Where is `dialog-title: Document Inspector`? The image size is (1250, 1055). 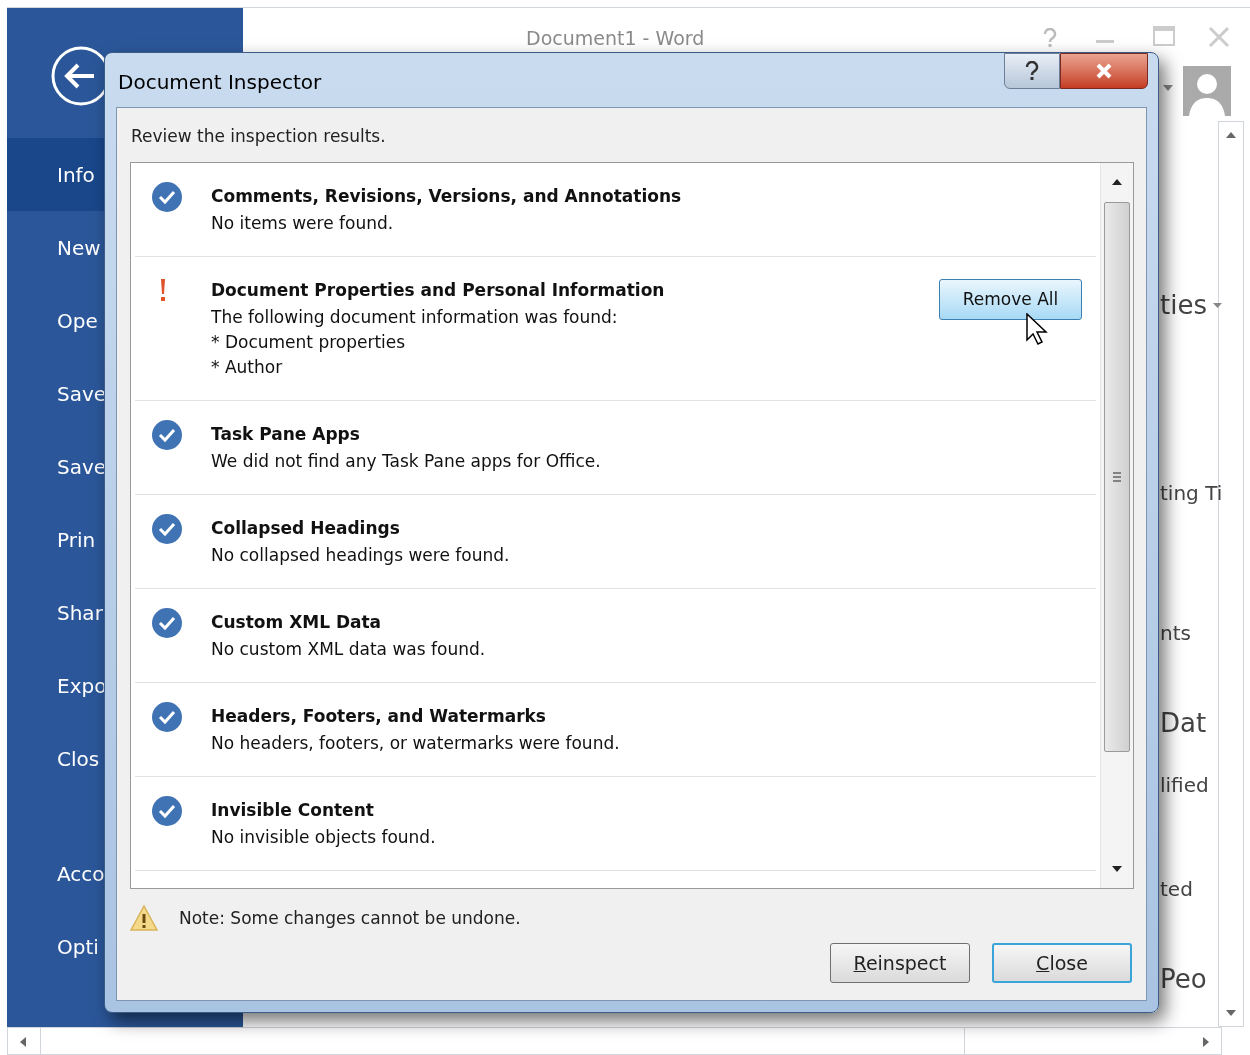
dialog-title: Document Inspector is located at coordinates (220, 82).